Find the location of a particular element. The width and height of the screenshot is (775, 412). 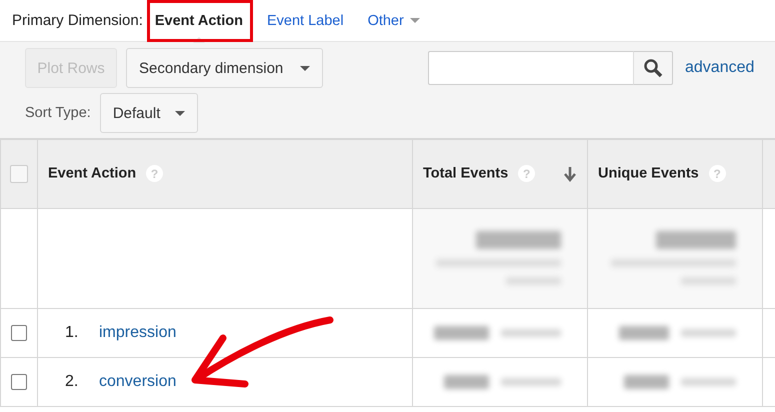

column-header: Event Action is located at coordinates (92, 174).